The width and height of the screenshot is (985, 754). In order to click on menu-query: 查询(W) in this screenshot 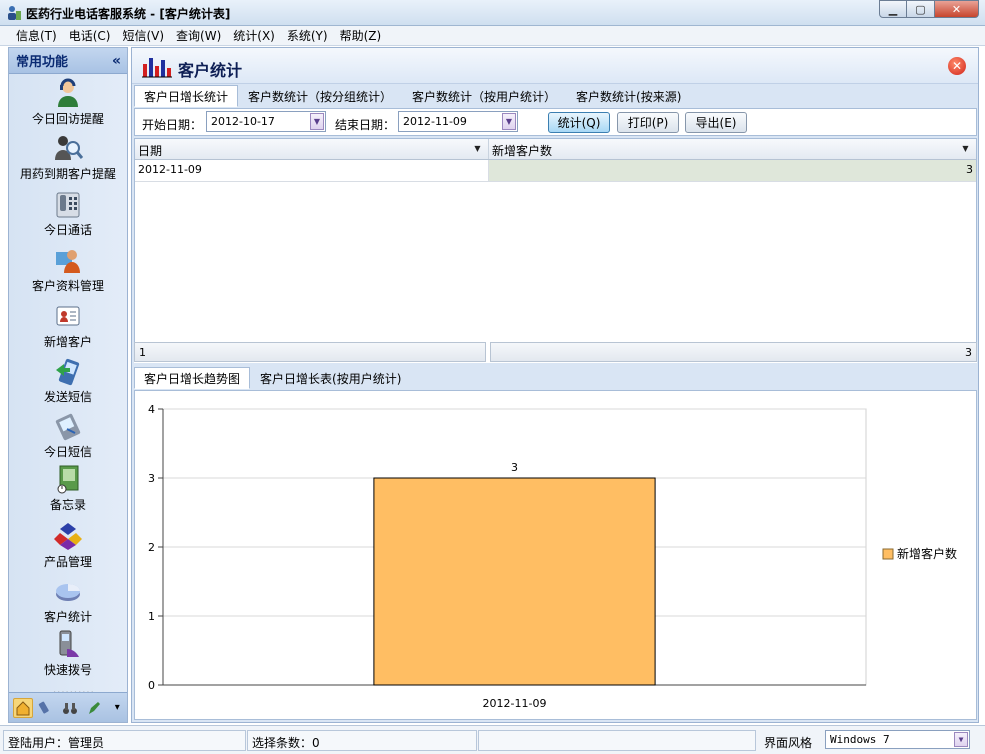, I will do `click(198, 35)`.